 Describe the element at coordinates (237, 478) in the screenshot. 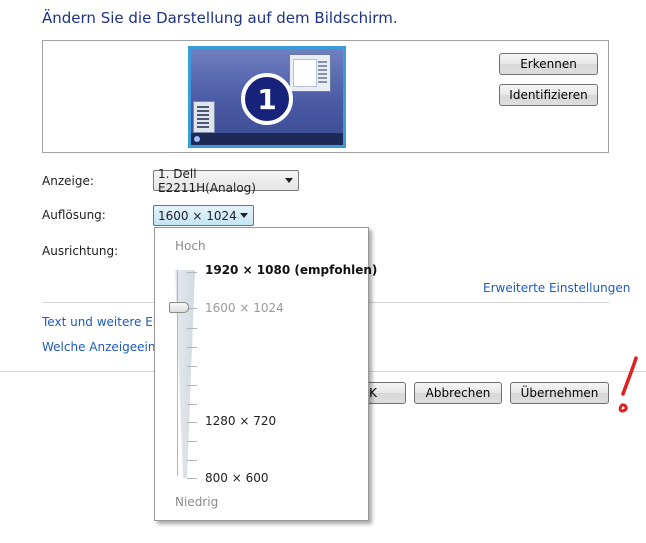

I see `resolution-option: 800 × 600` at that location.